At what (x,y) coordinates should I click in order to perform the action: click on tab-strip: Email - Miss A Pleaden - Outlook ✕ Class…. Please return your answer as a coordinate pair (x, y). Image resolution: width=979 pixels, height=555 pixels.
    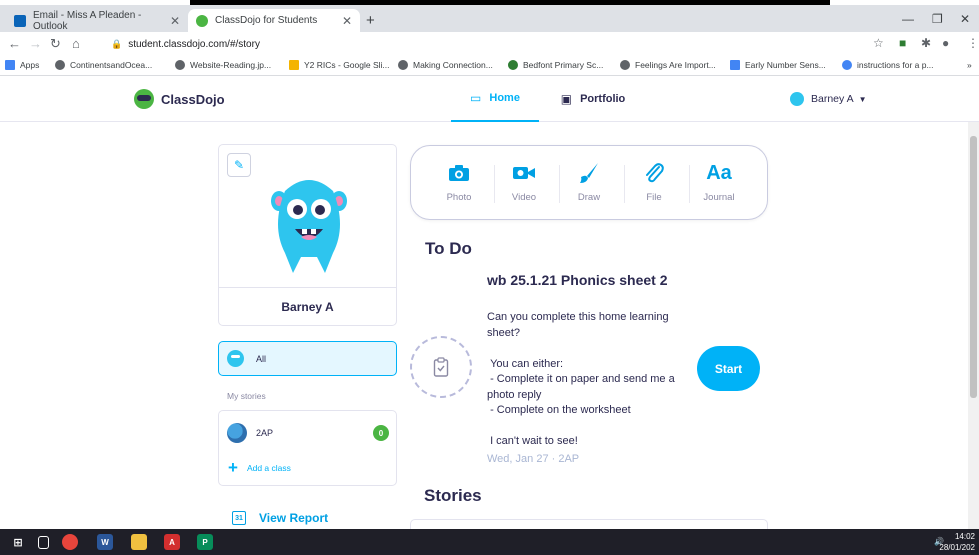
    Looking at the image, I should click on (489, 18).